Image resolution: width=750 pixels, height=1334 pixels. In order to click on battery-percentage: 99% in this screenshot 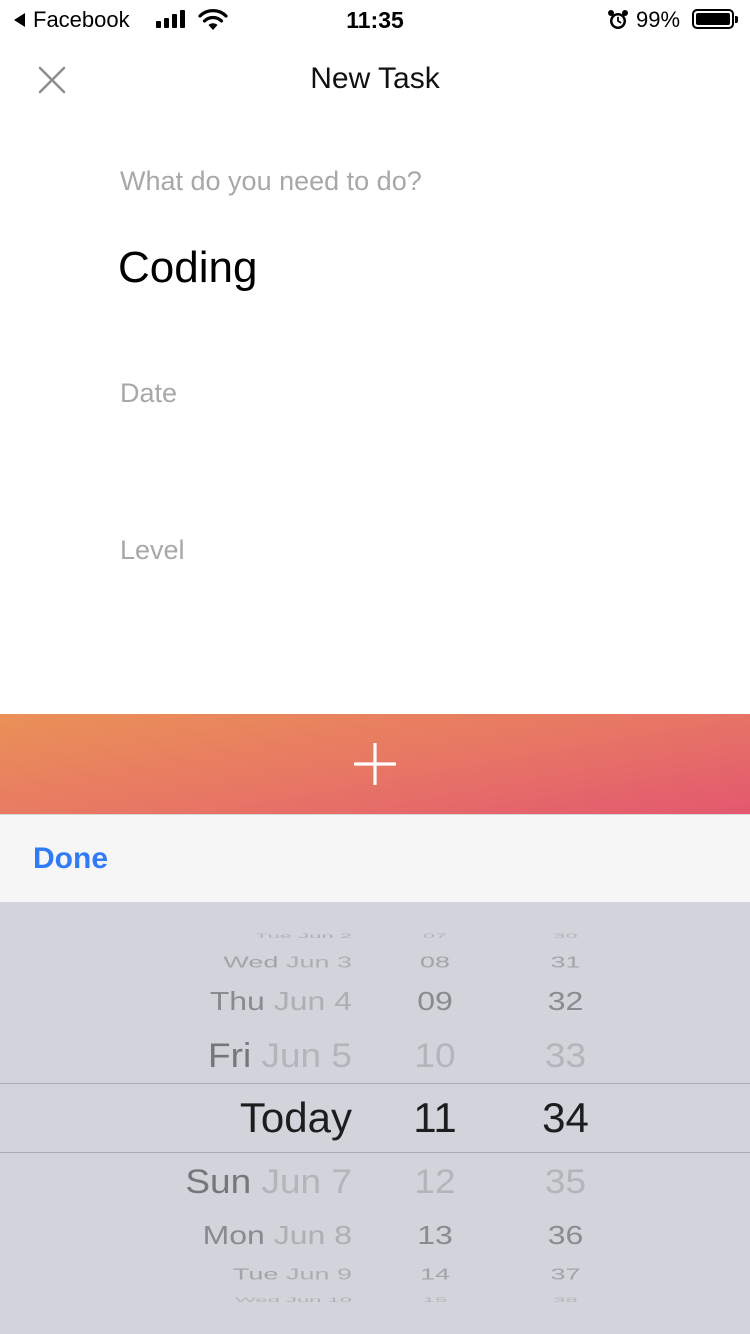, I will do `click(658, 19)`.